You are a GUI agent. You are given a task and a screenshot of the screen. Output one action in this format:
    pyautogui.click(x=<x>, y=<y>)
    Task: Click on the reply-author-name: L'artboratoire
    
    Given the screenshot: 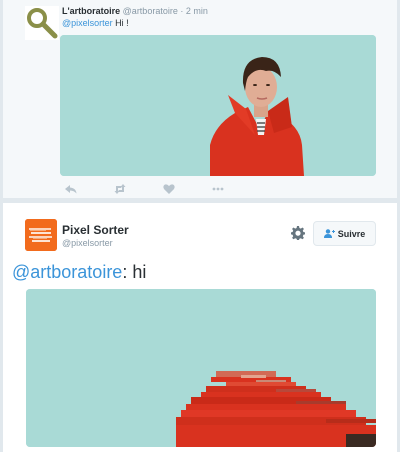 What is the action you would take?
    pyautogui.click(x=91, y=11)
    